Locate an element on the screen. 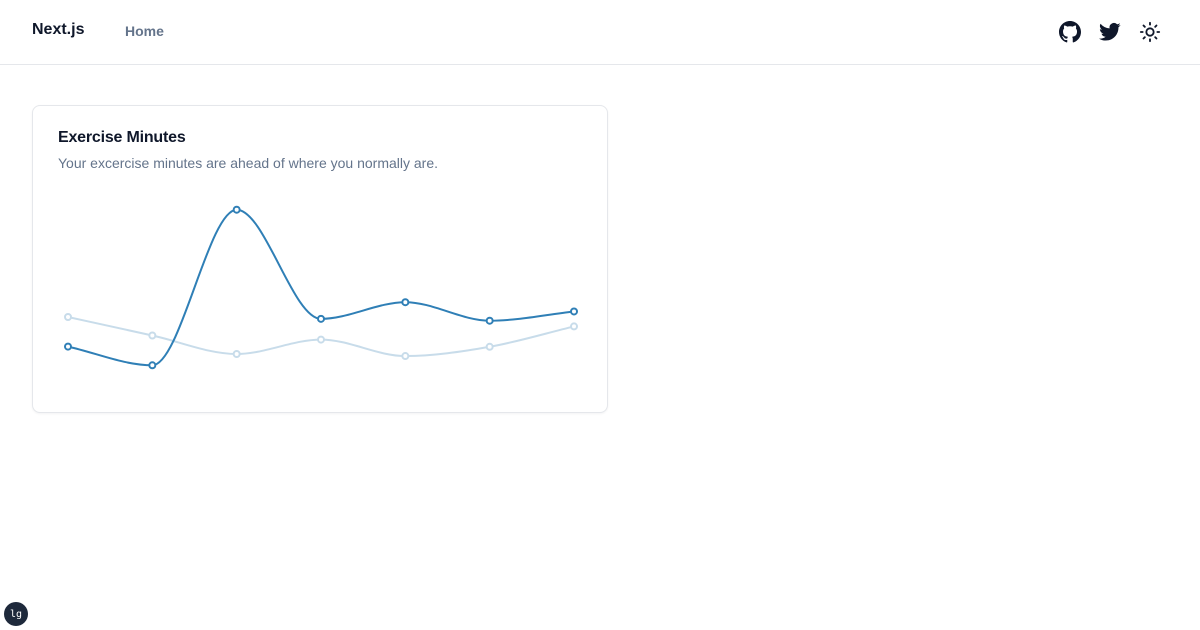 The height and width of the screenshot is (630, 1200). card-title: Exercise Minutes is located at coordinates (122, 137).